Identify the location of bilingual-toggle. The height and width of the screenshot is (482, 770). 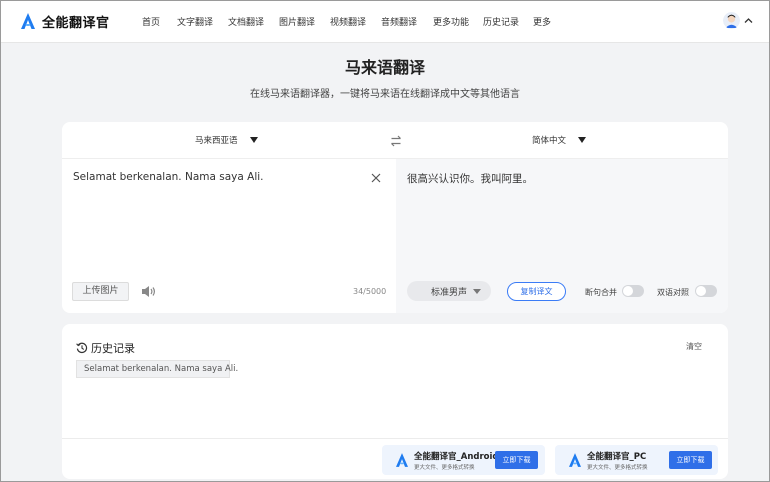
(706, 291).